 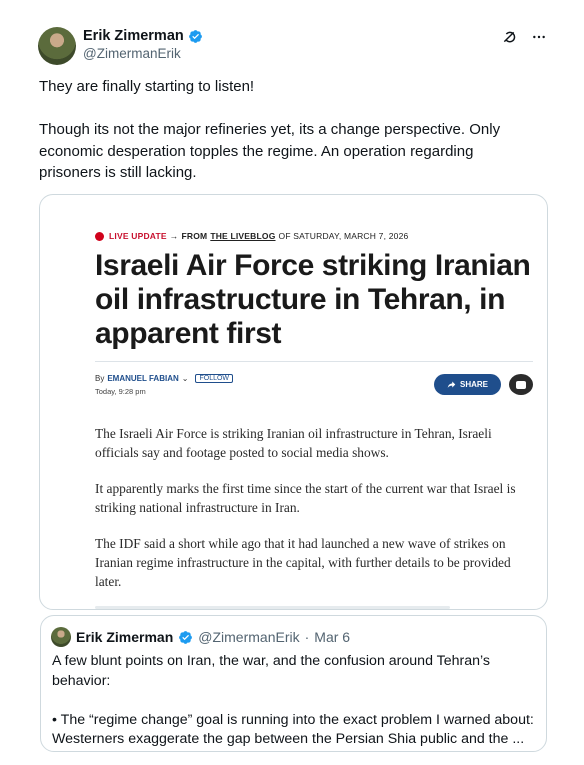 What do you see at coordinates (509, 37) in the screenshot?
I see `grok-icon` at bounding box center [509, 37].